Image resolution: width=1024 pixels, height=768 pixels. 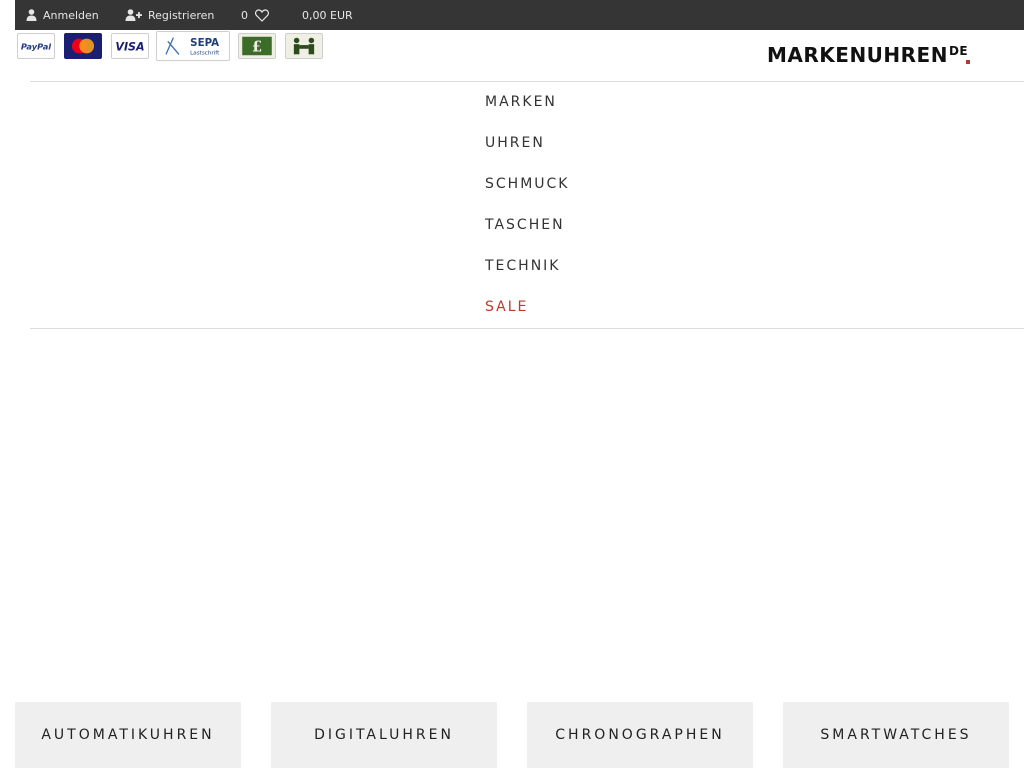 I want to click on logo-tld: DE, so click(x=958, y=51).